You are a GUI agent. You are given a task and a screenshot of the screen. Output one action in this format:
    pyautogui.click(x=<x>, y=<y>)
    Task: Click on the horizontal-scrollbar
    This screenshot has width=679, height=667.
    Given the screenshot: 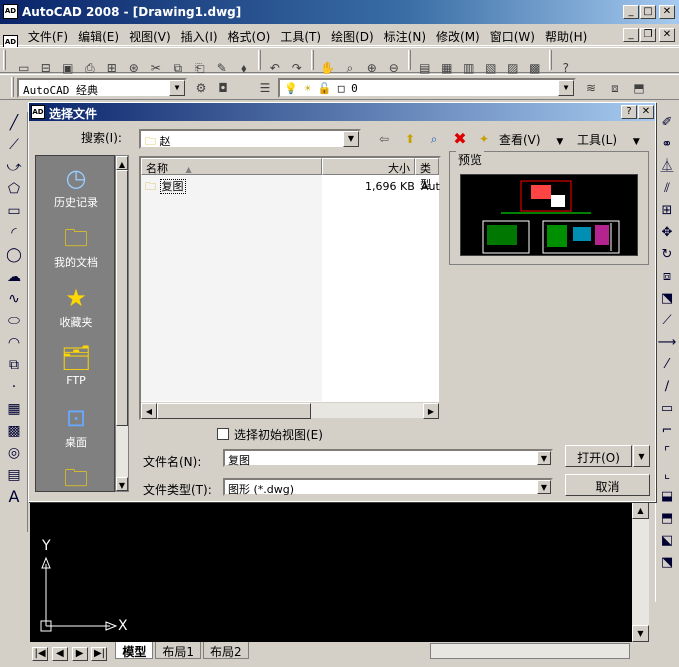 What is the action you would take?
    pyautogui.click(x=530, y=651)
    